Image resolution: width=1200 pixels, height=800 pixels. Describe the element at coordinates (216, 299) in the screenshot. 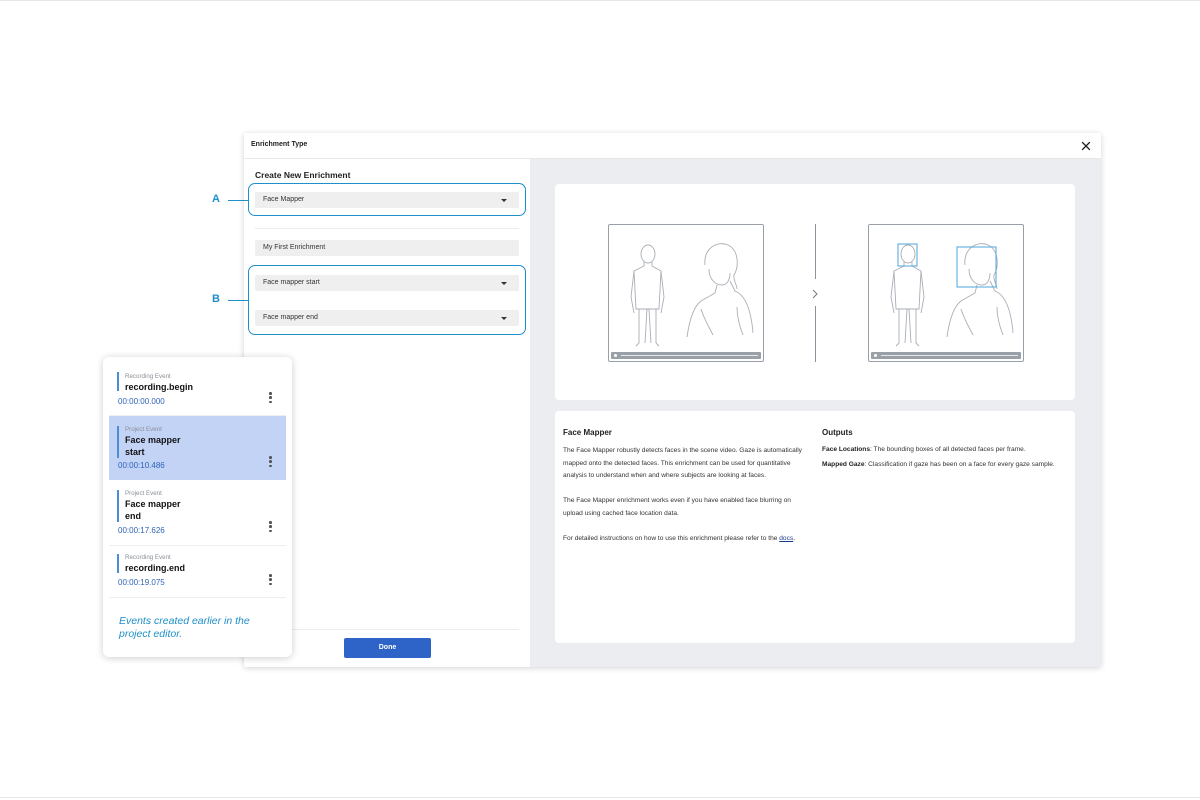

I see `annotation-label-b: B` at that location.